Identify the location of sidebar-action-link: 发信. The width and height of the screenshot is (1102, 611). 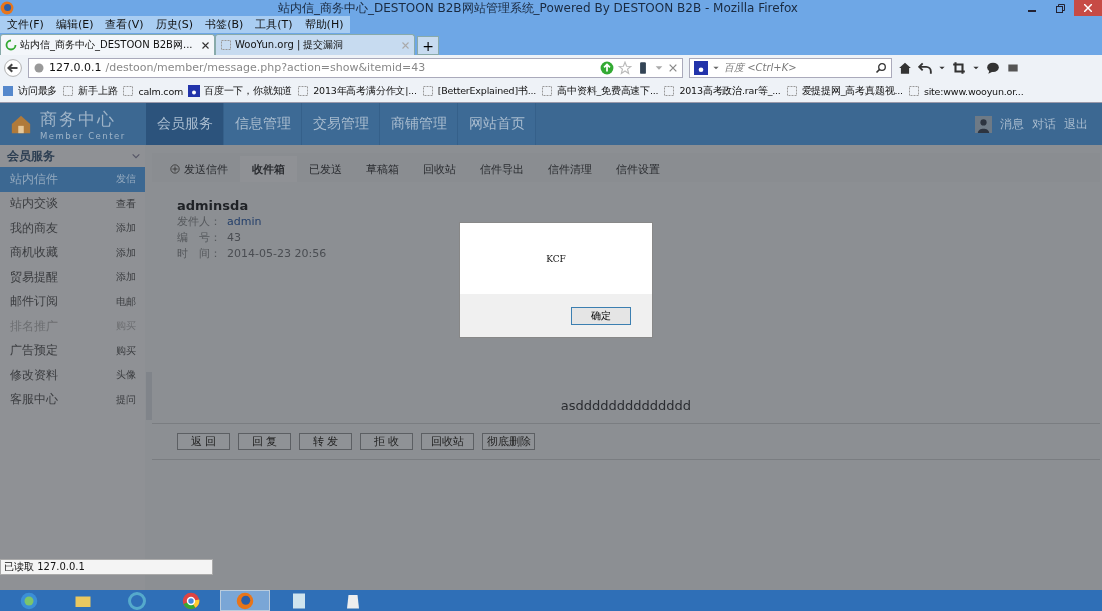
(126, 179).